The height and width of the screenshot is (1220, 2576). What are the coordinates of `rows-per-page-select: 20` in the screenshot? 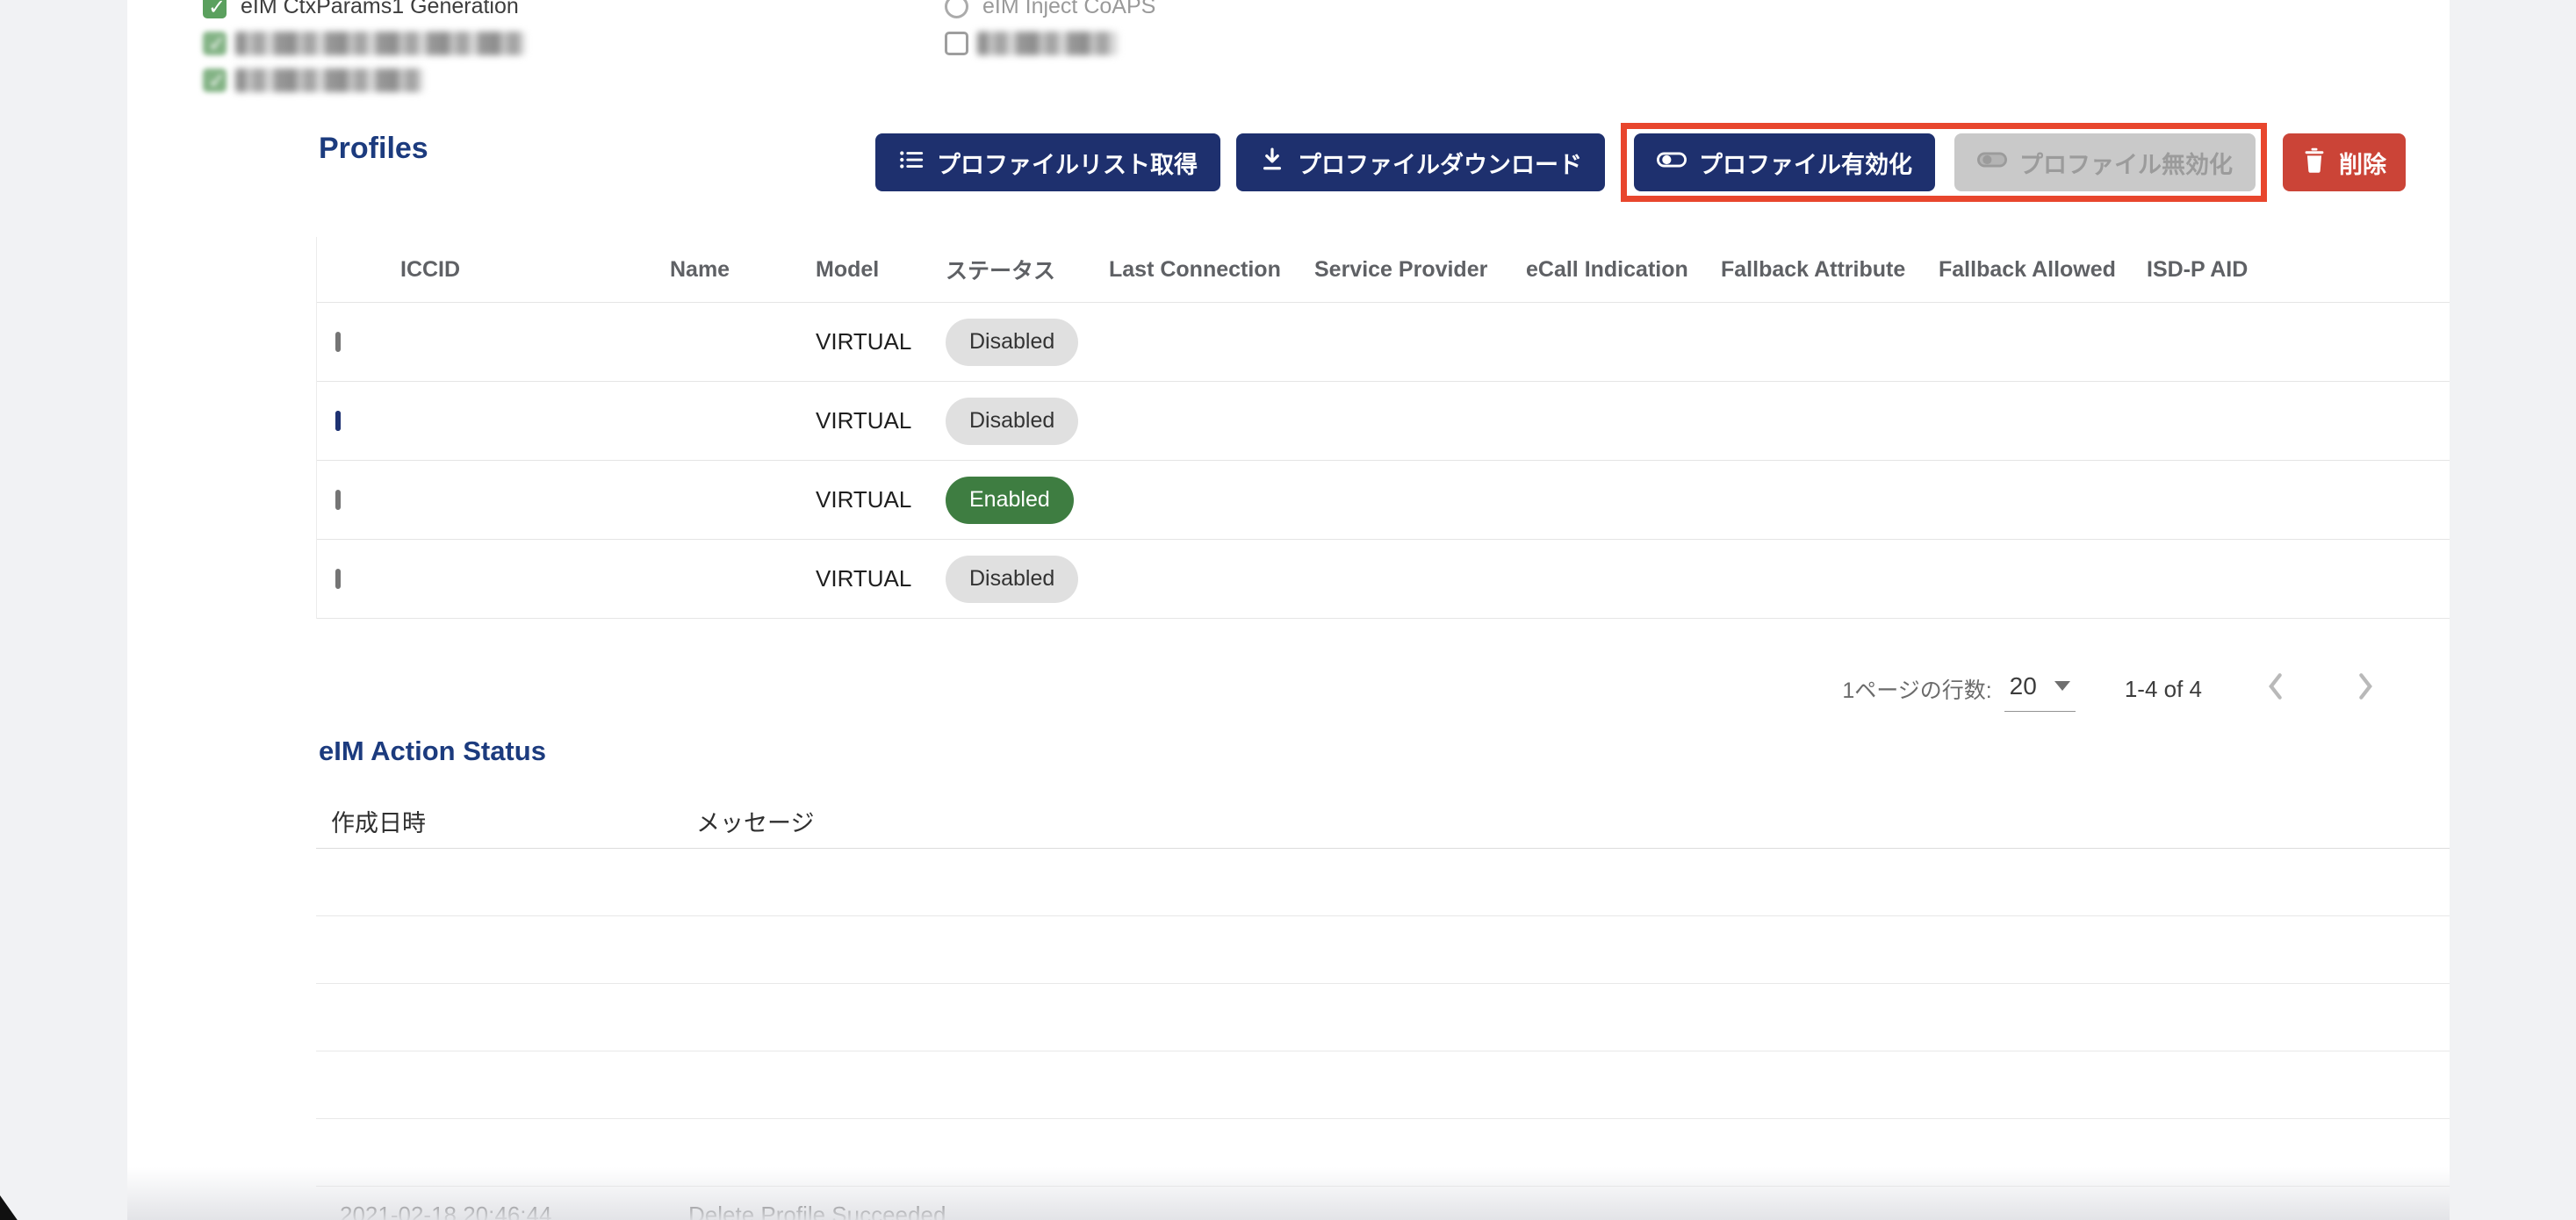 It's located at (2040, 689).